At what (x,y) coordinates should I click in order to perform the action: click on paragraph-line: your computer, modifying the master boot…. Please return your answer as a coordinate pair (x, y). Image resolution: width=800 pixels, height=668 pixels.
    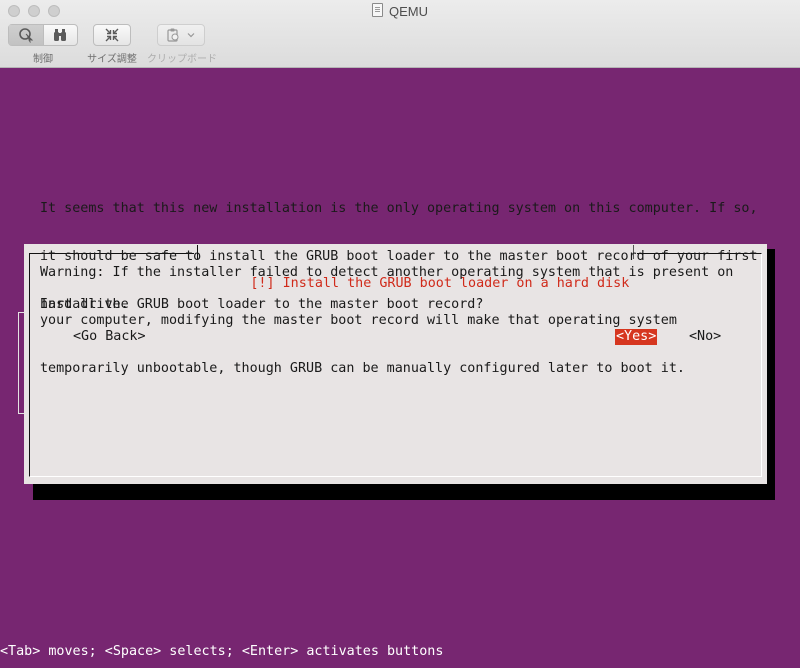
    Looking at the image, I should click on (358, 320).